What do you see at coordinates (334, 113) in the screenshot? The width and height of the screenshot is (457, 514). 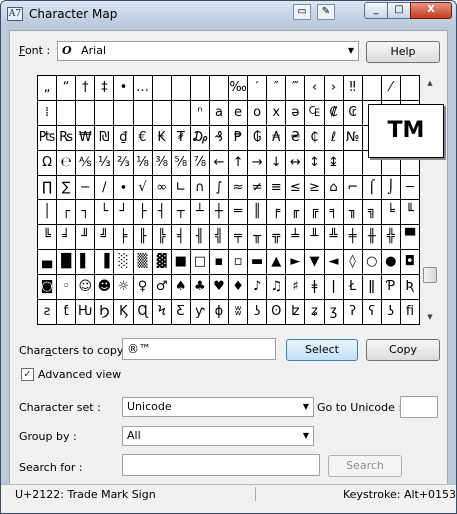 I see `character-cell: ₡` at bounding box center [334, 113].